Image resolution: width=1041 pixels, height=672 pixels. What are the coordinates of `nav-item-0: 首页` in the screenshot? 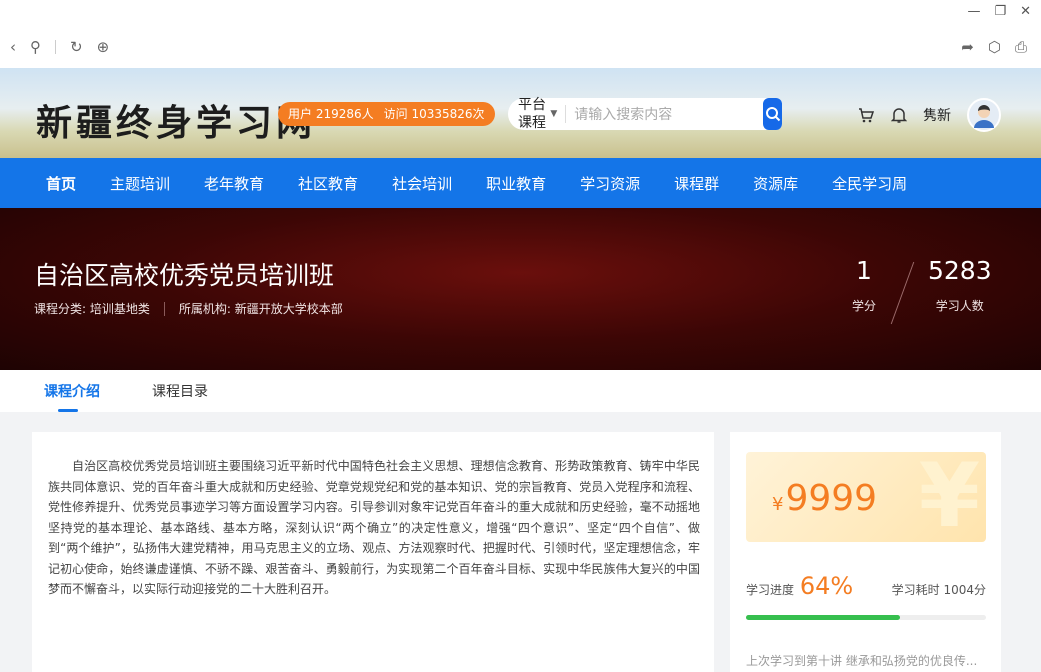 It's located at (61, 183).